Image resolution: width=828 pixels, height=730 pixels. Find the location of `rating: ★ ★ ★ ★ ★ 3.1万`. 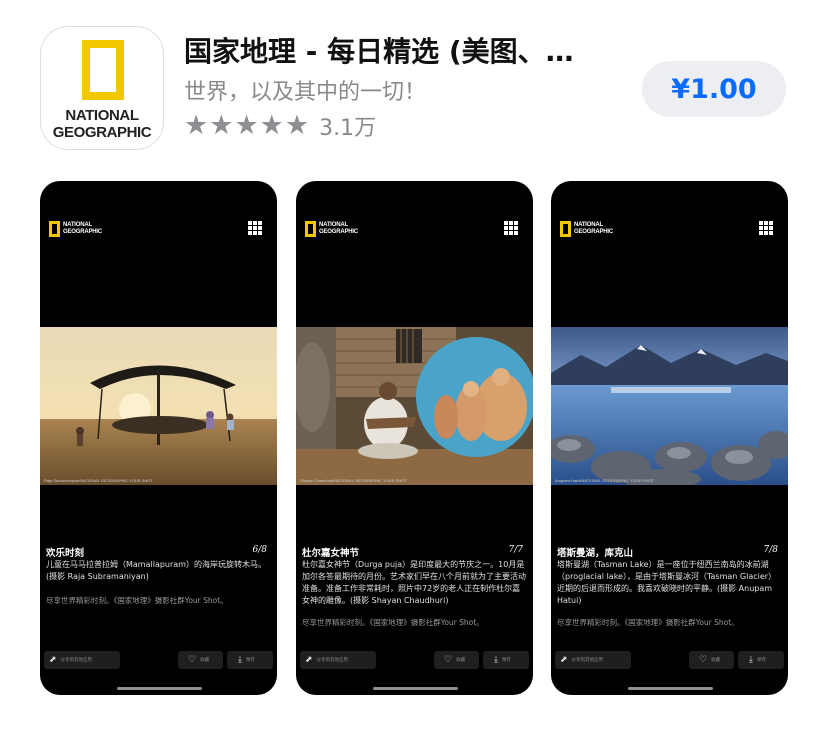

rating: ★ ★ ★ ★ ★ 3.1万 is located at coordinates (280, 126).